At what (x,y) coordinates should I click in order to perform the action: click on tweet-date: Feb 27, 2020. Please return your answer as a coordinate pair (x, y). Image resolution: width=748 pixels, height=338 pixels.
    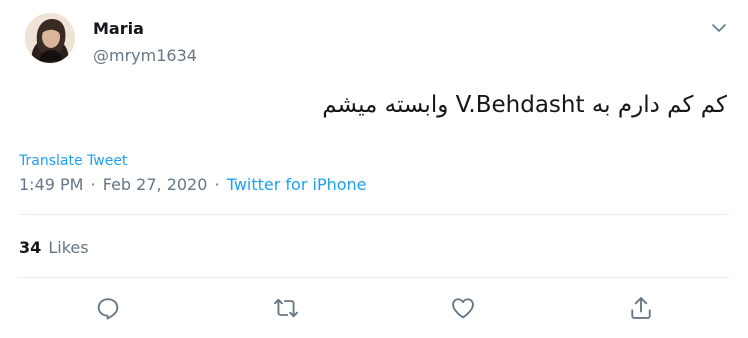
    Looking at the image, I should click on (155, 184).